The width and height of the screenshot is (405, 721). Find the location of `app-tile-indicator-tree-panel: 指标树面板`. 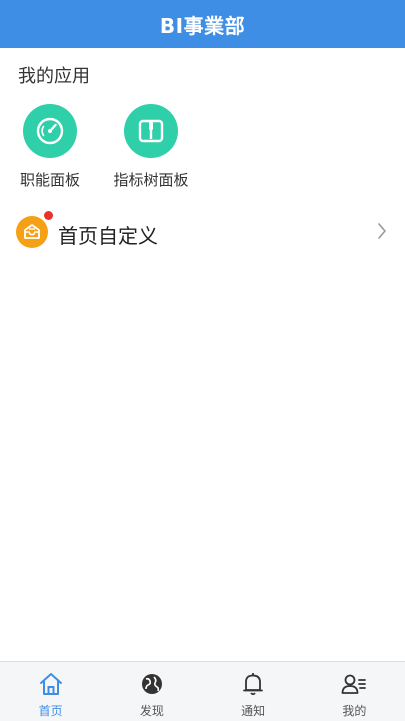

app-tile-indicator-tree-panel: 指标树面板 is located at coordinates (151, 147).